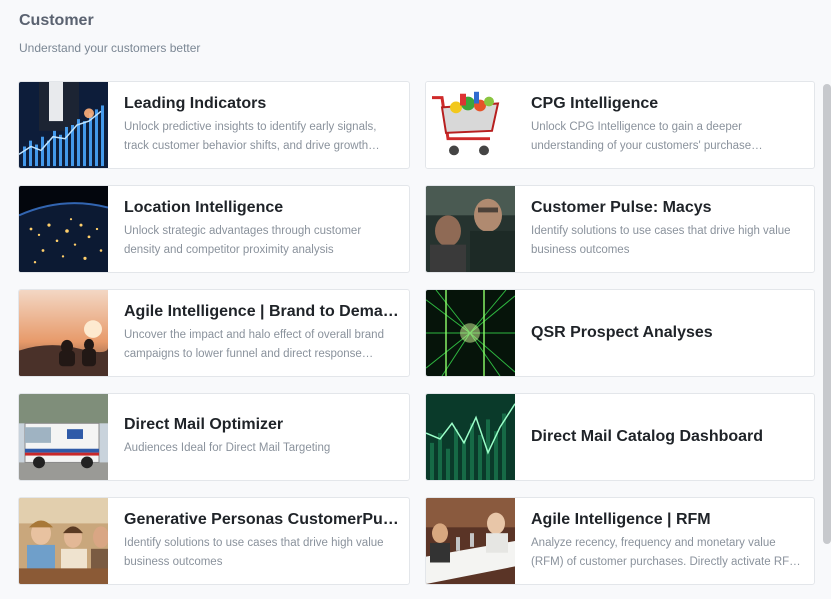 The image size is (831, 599). What do you see at coordinates (63, 541) in the screenshot?
I see `friends-cafe-image` at bounding box center [63, 541].